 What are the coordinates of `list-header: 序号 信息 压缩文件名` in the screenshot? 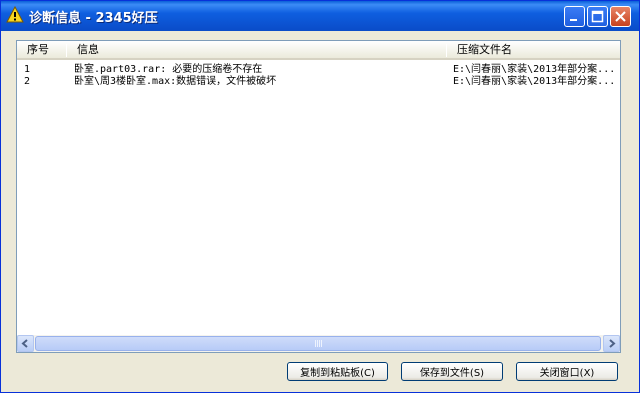 It's located at (318, 50).